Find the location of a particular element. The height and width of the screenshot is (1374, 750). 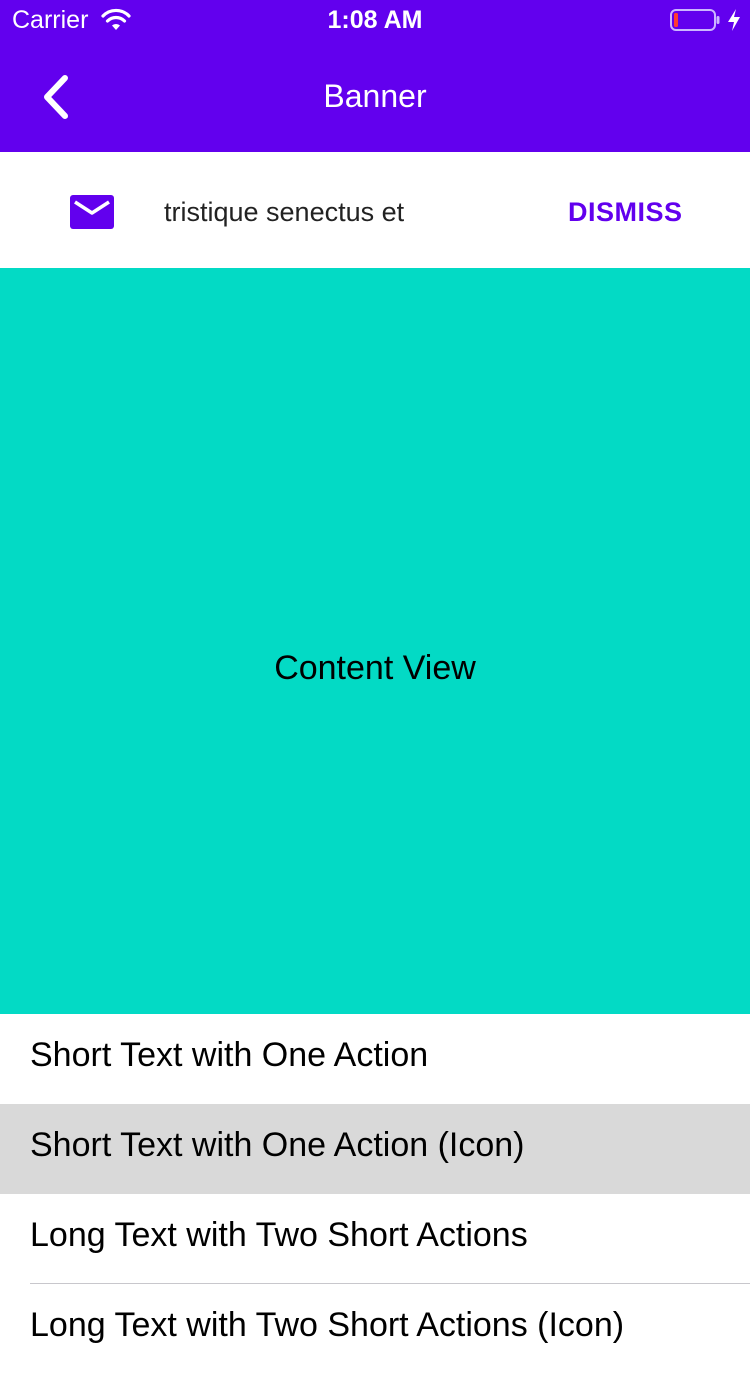

list-item-label: Short Text with One Action (Icon) is located at coordinates (277, 1145).